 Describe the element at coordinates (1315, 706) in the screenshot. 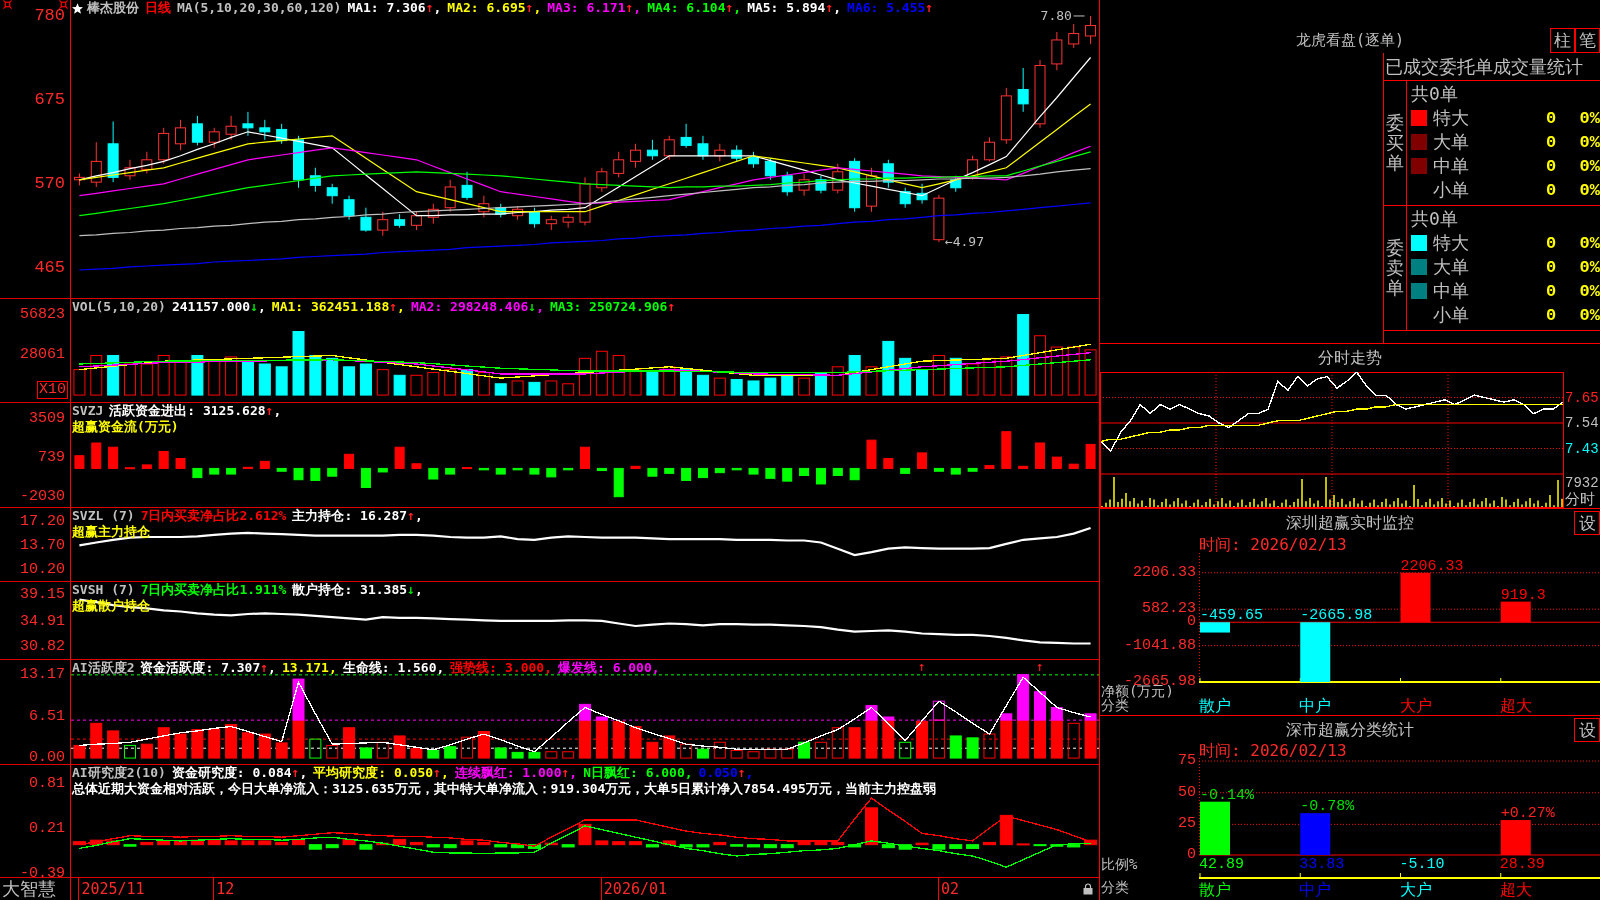

I see `category-label: 中户` at that location.